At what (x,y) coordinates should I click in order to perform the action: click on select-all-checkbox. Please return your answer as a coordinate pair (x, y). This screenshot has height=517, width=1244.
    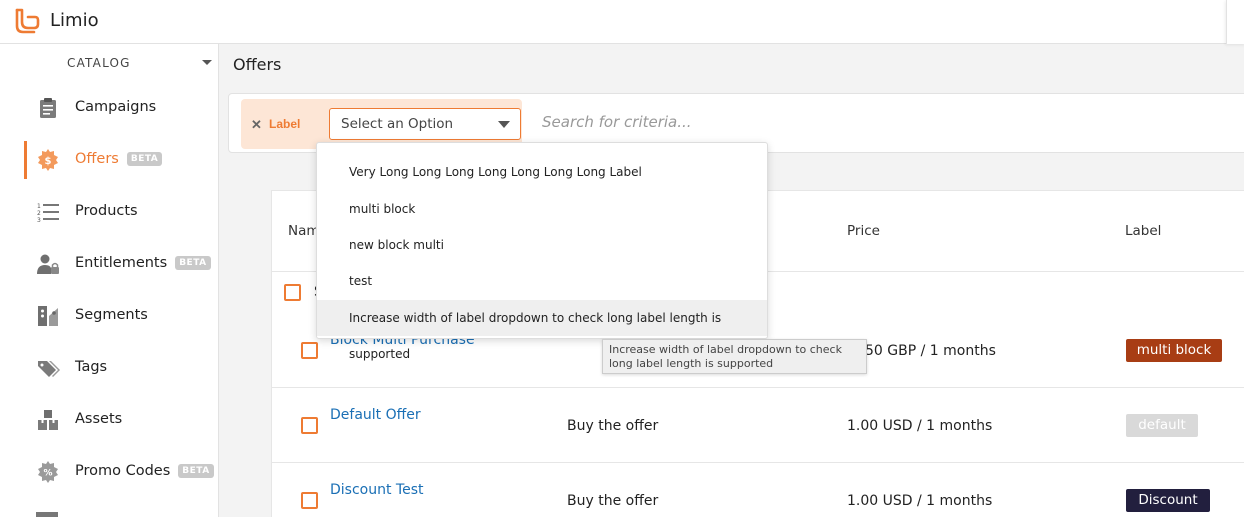
    Looking at the image, I should click on (292, 292).